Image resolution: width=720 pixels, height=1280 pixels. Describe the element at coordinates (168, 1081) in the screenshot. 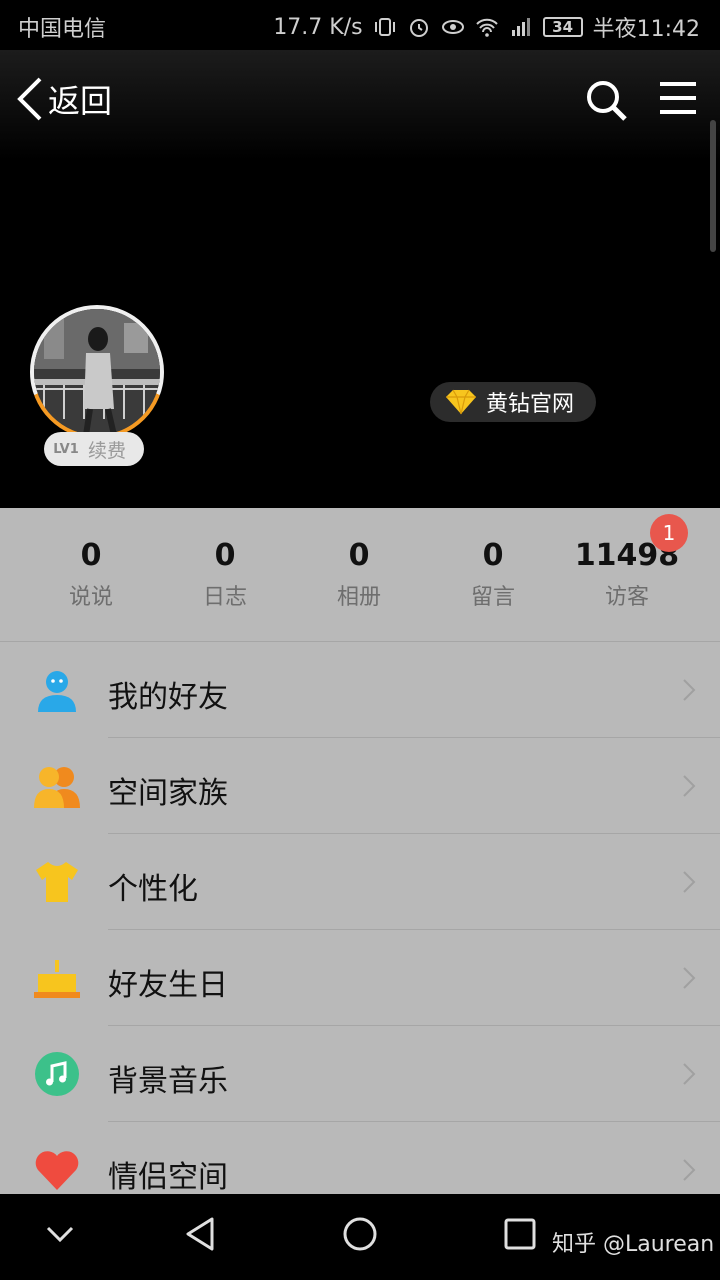

I see `menu-item-label: 背景音乐` at that location.